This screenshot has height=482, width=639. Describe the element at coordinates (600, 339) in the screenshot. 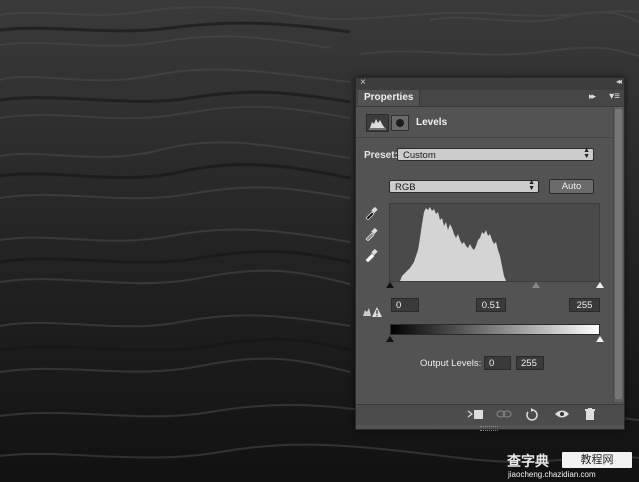

I see `output-white-slider` at that location.